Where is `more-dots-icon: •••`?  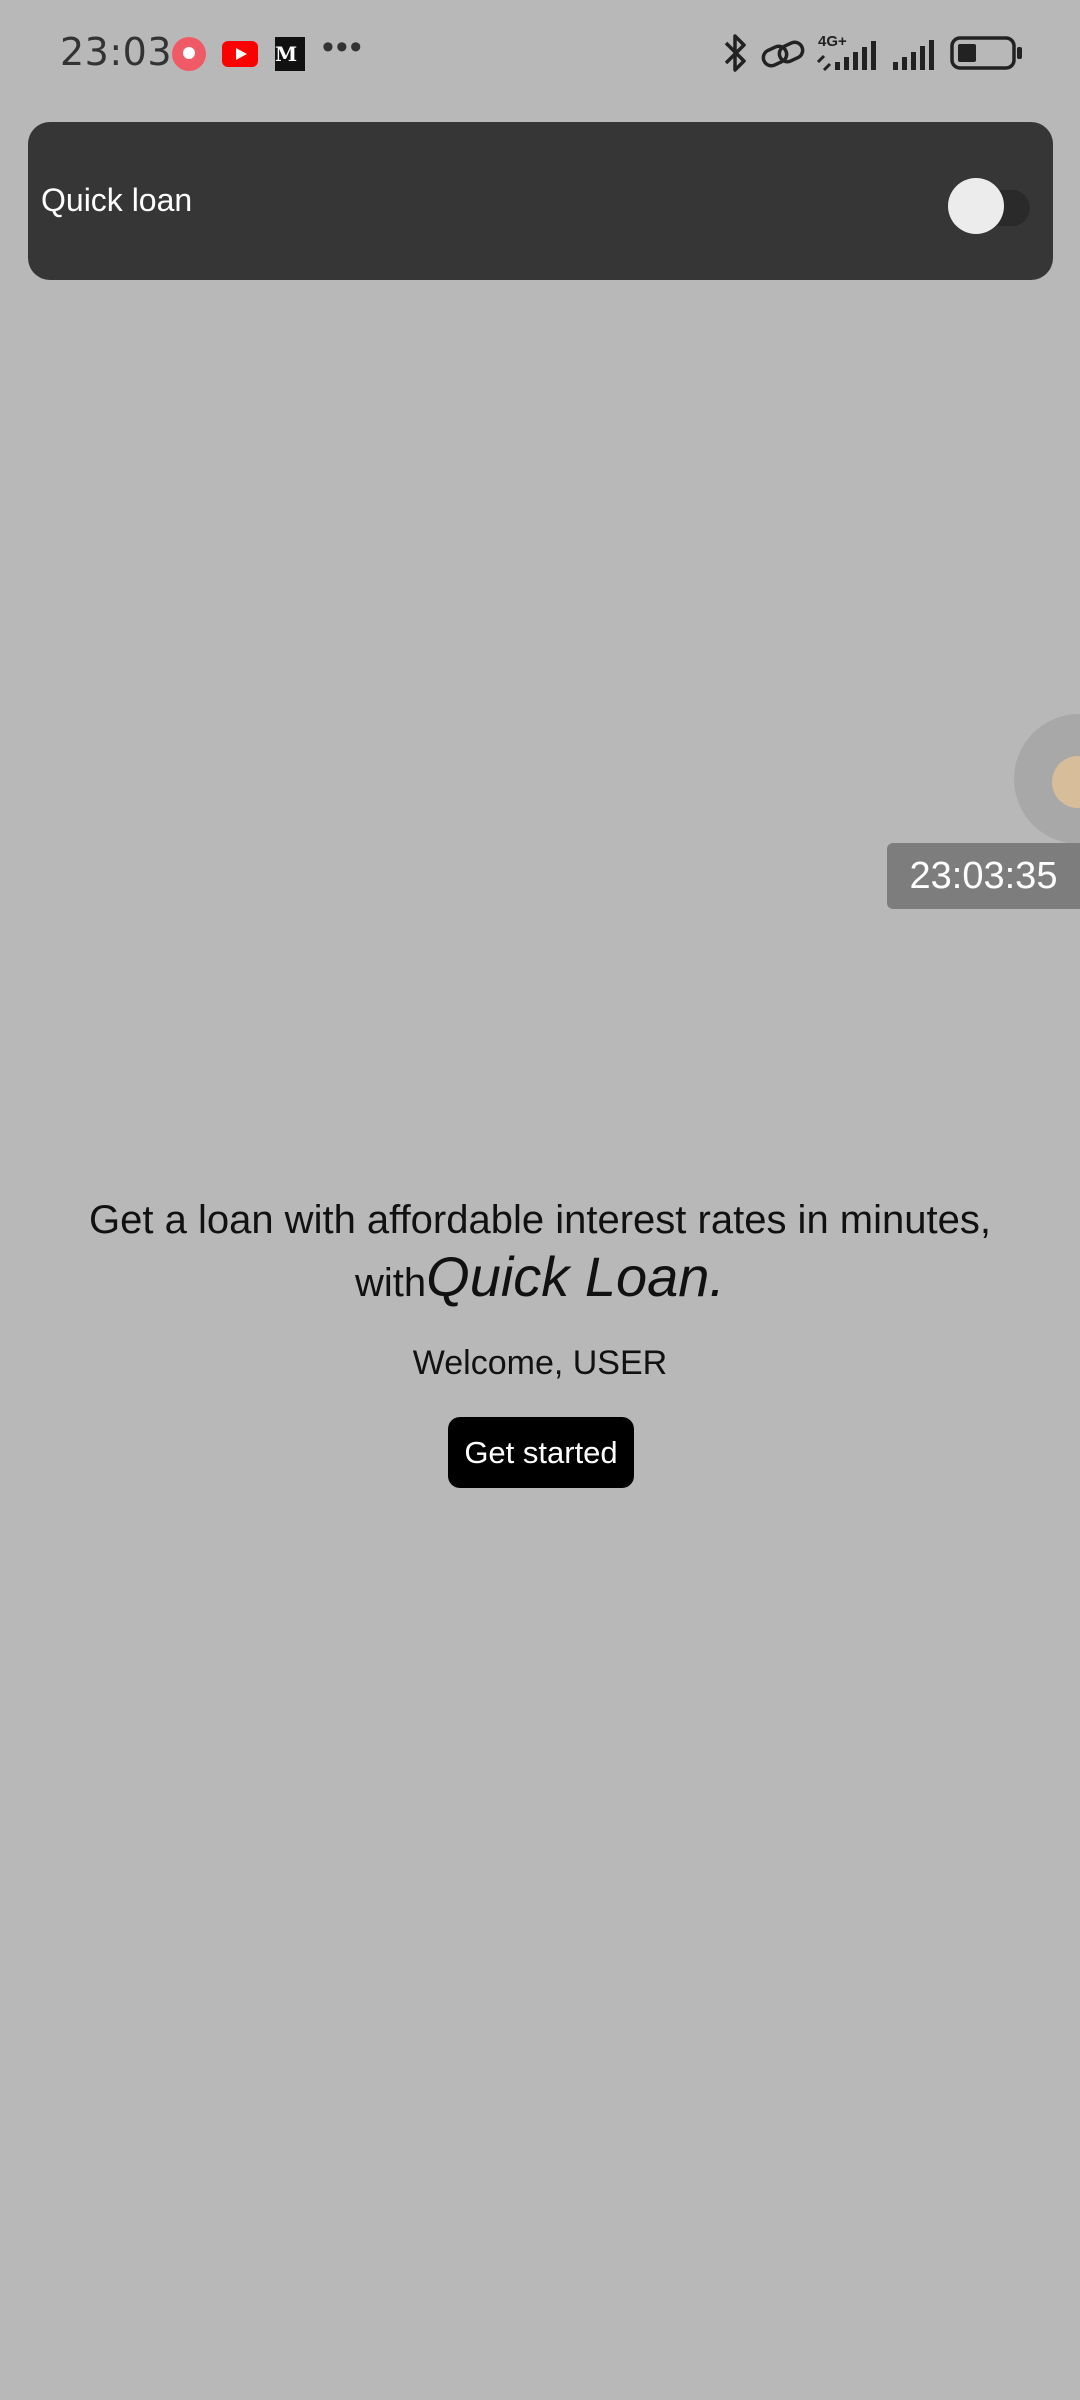 more-dots-icon: ••• is located at coordinates (343, 47).